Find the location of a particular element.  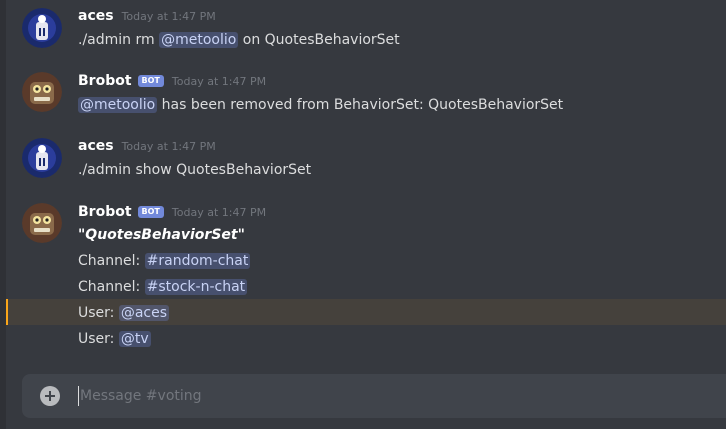

text-segment: ./admin rm is located at coordinates (119, 40).